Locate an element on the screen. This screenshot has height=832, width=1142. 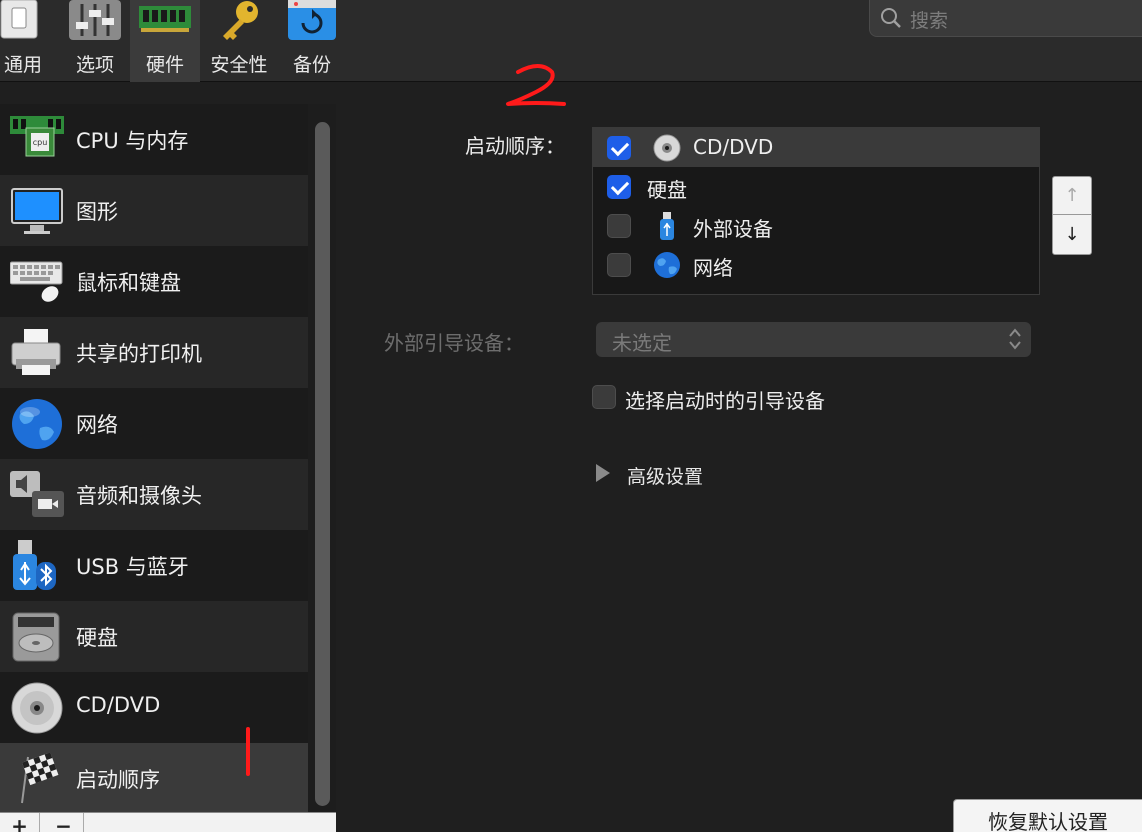
boot-cd-dvd-checkbox is located at coordinates (619, 148).